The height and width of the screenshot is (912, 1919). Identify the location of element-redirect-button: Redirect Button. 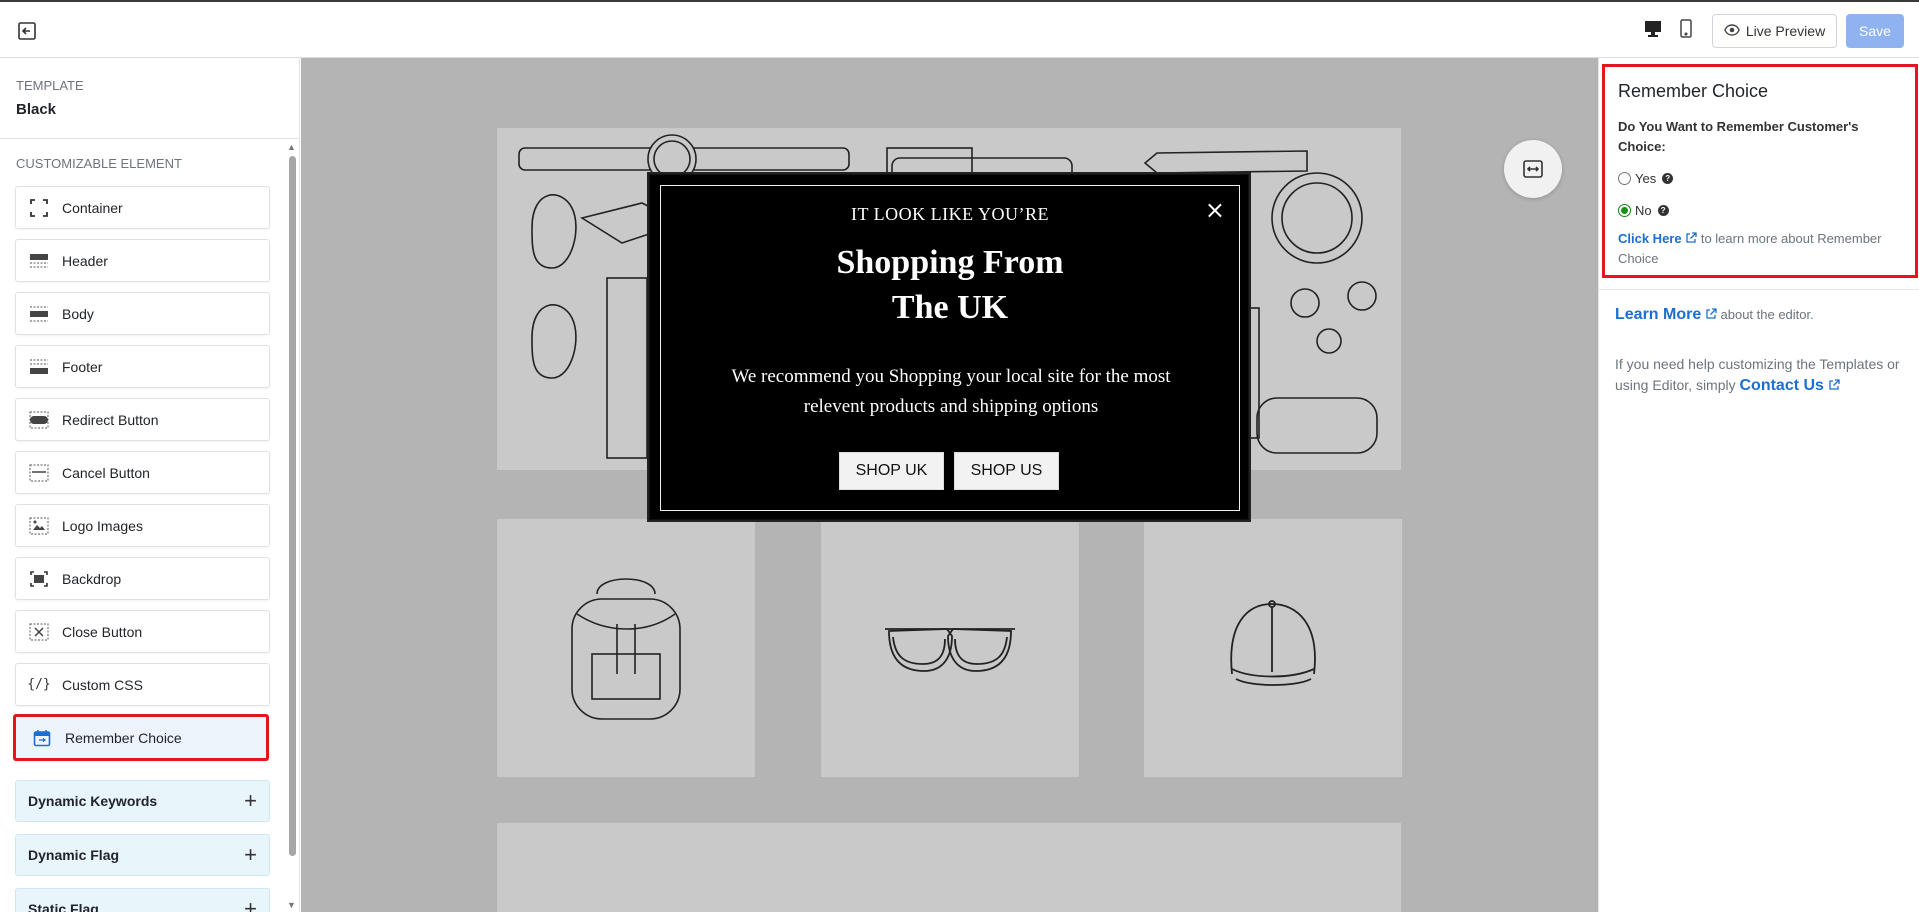
(142, 419).